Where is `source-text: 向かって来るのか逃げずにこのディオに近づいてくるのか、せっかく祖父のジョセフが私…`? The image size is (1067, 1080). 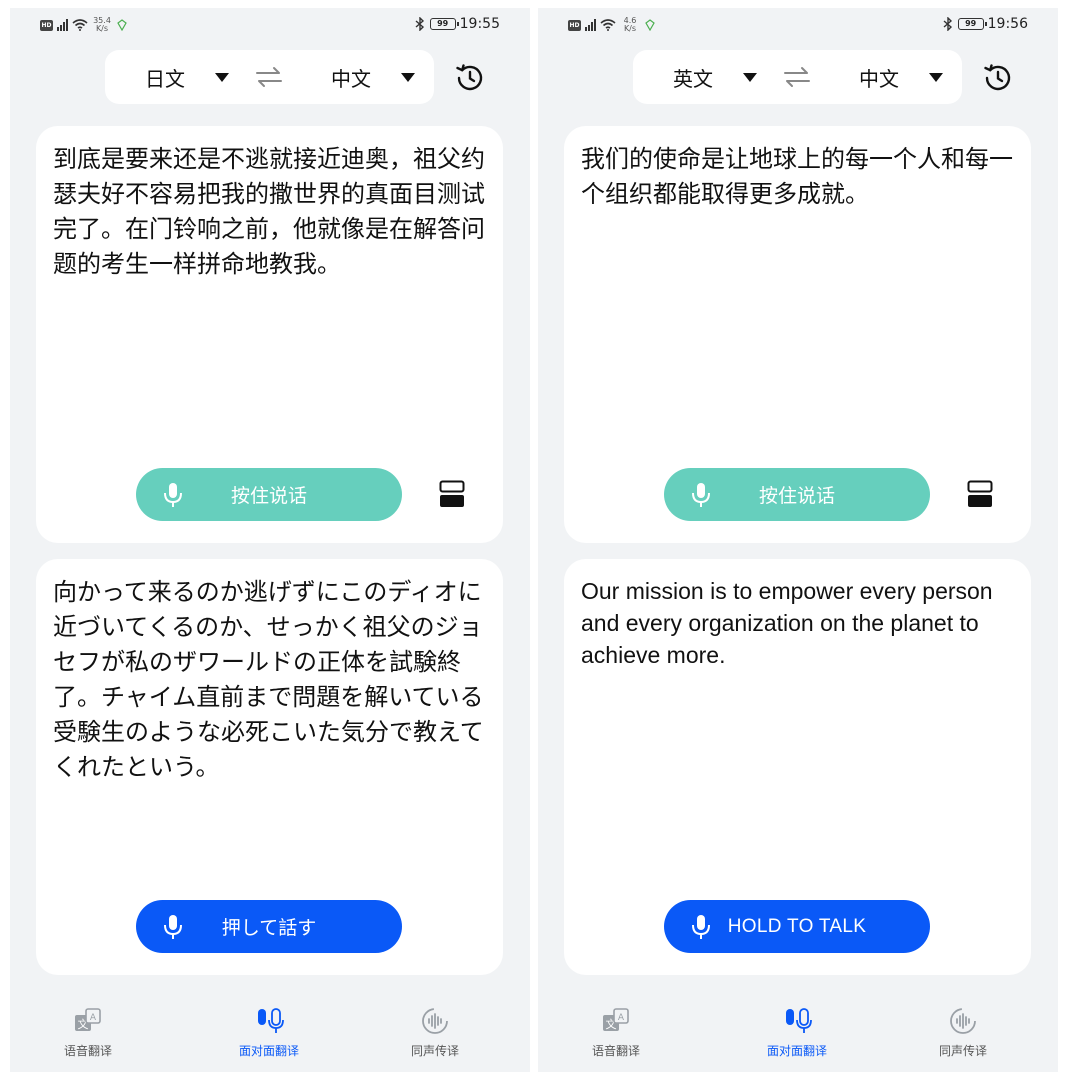
source-text: 向かって来るのか逃げずにこのディオに近づいてくるのか、せっかく祖父のジョセフが私… is located at coordinates (268, 679).